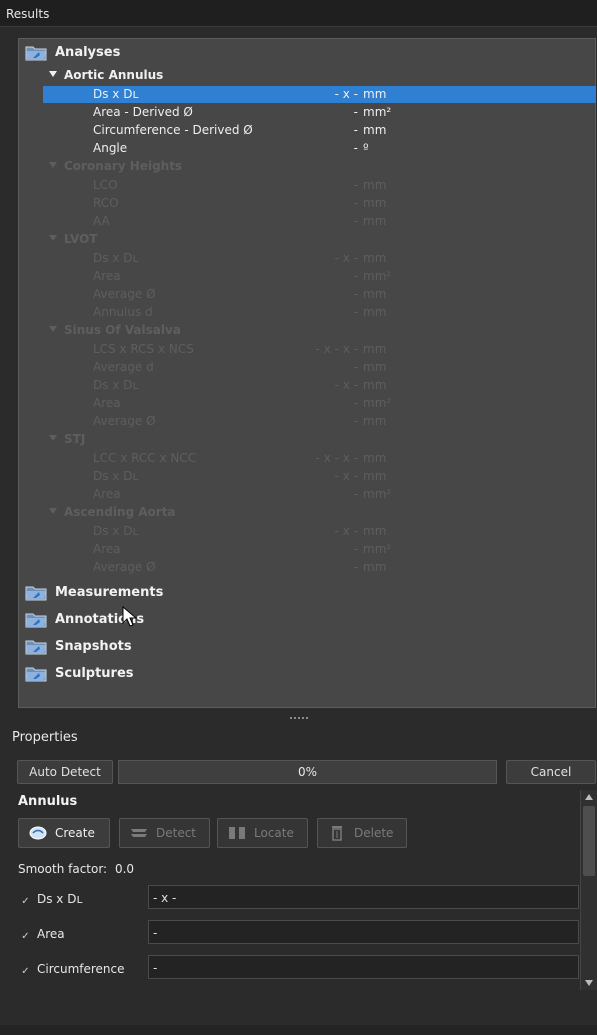 Image resolution: width=597 pixels, height=1035 pixels. I want to click on result-row: Angle - º, so click(319, 148).